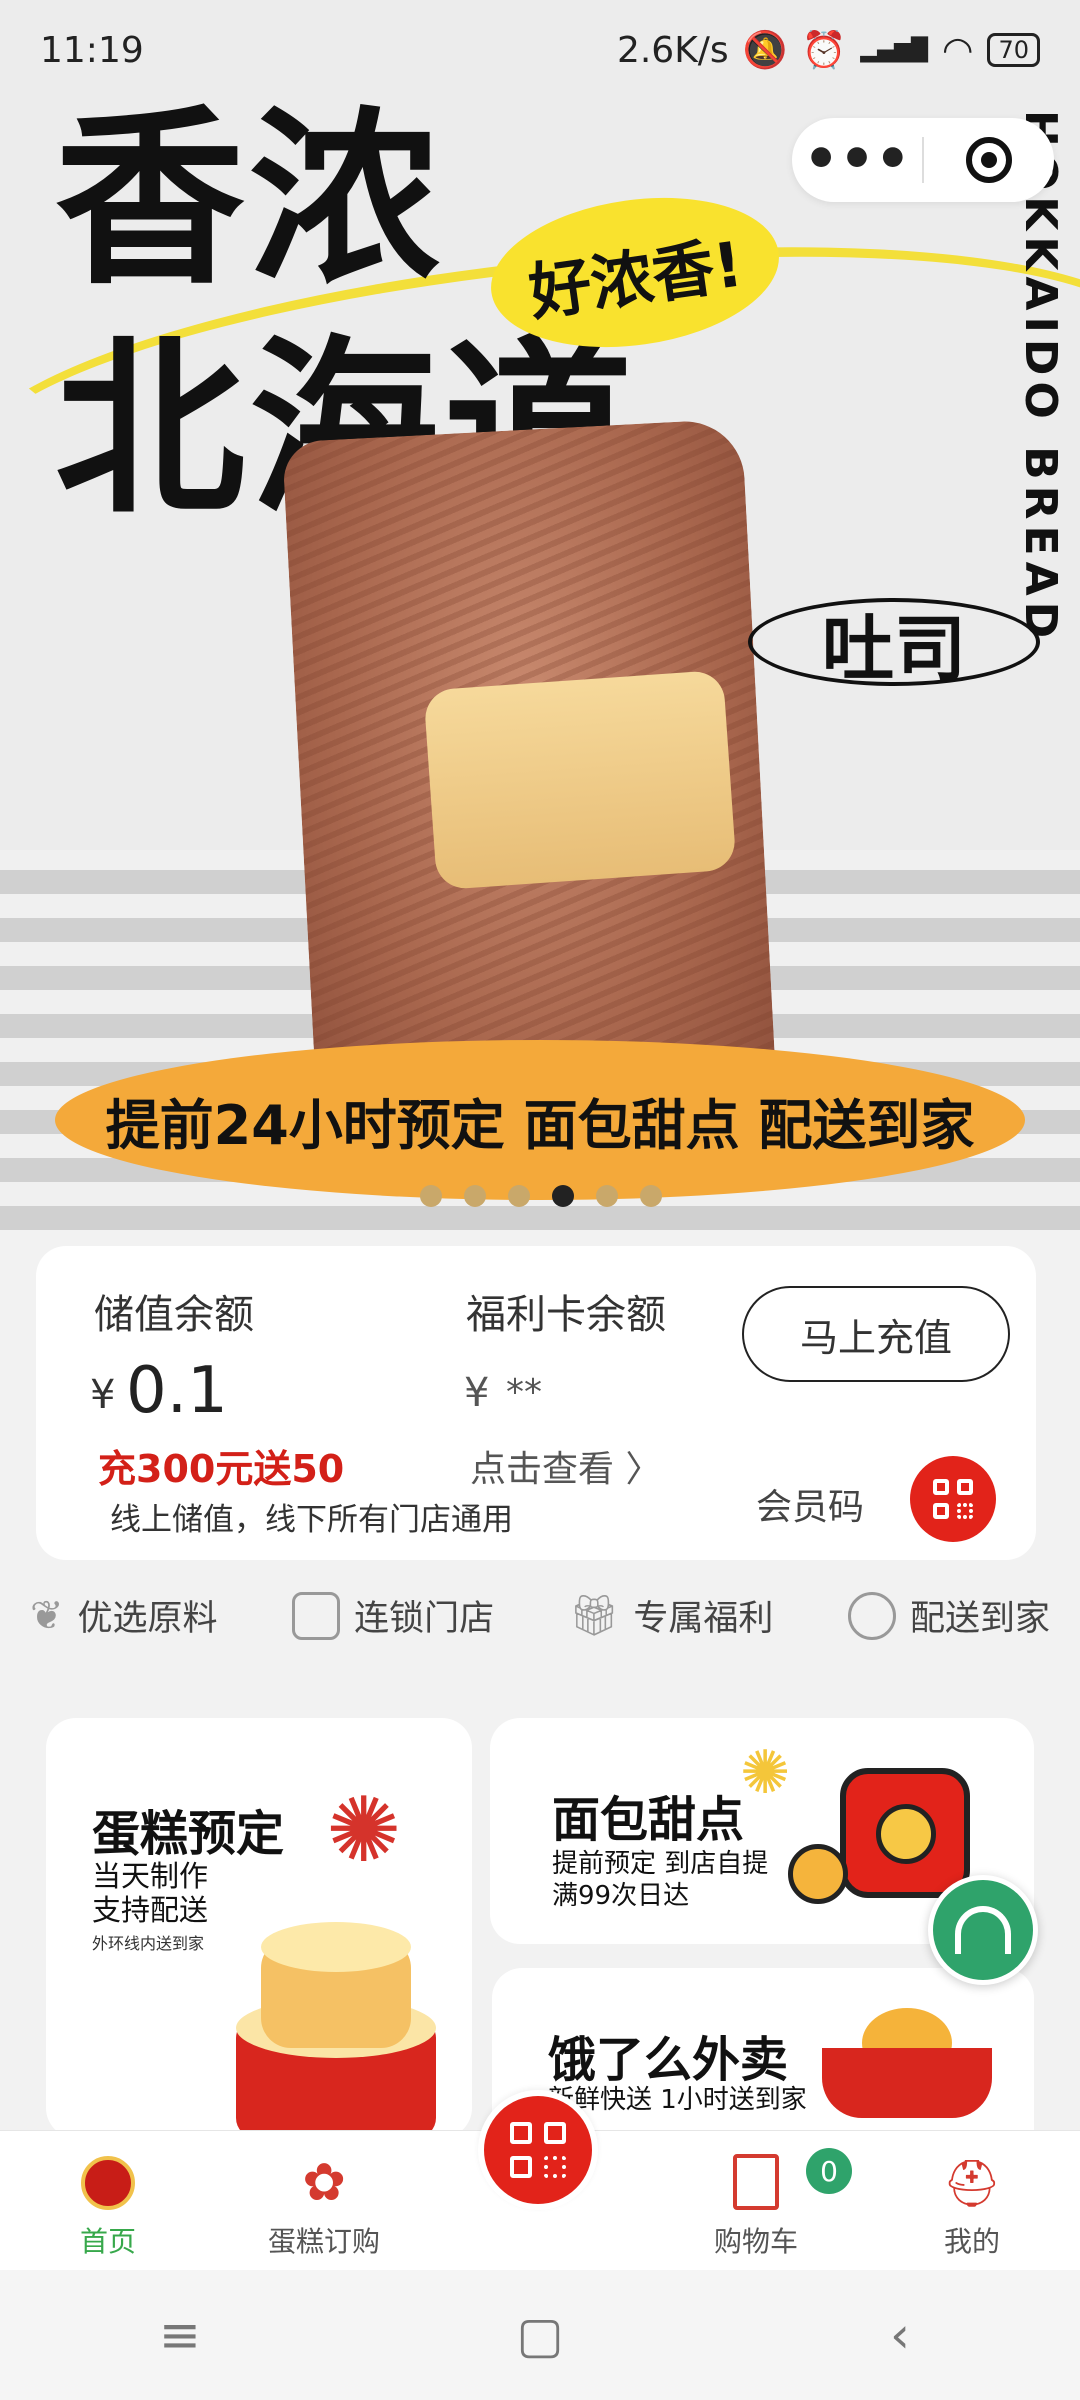  What do you see at coordinates (188, 1834) in the screenshot?
I see `cake-tile-title: 蛋糕预定` at bounding box center [188, 1834].